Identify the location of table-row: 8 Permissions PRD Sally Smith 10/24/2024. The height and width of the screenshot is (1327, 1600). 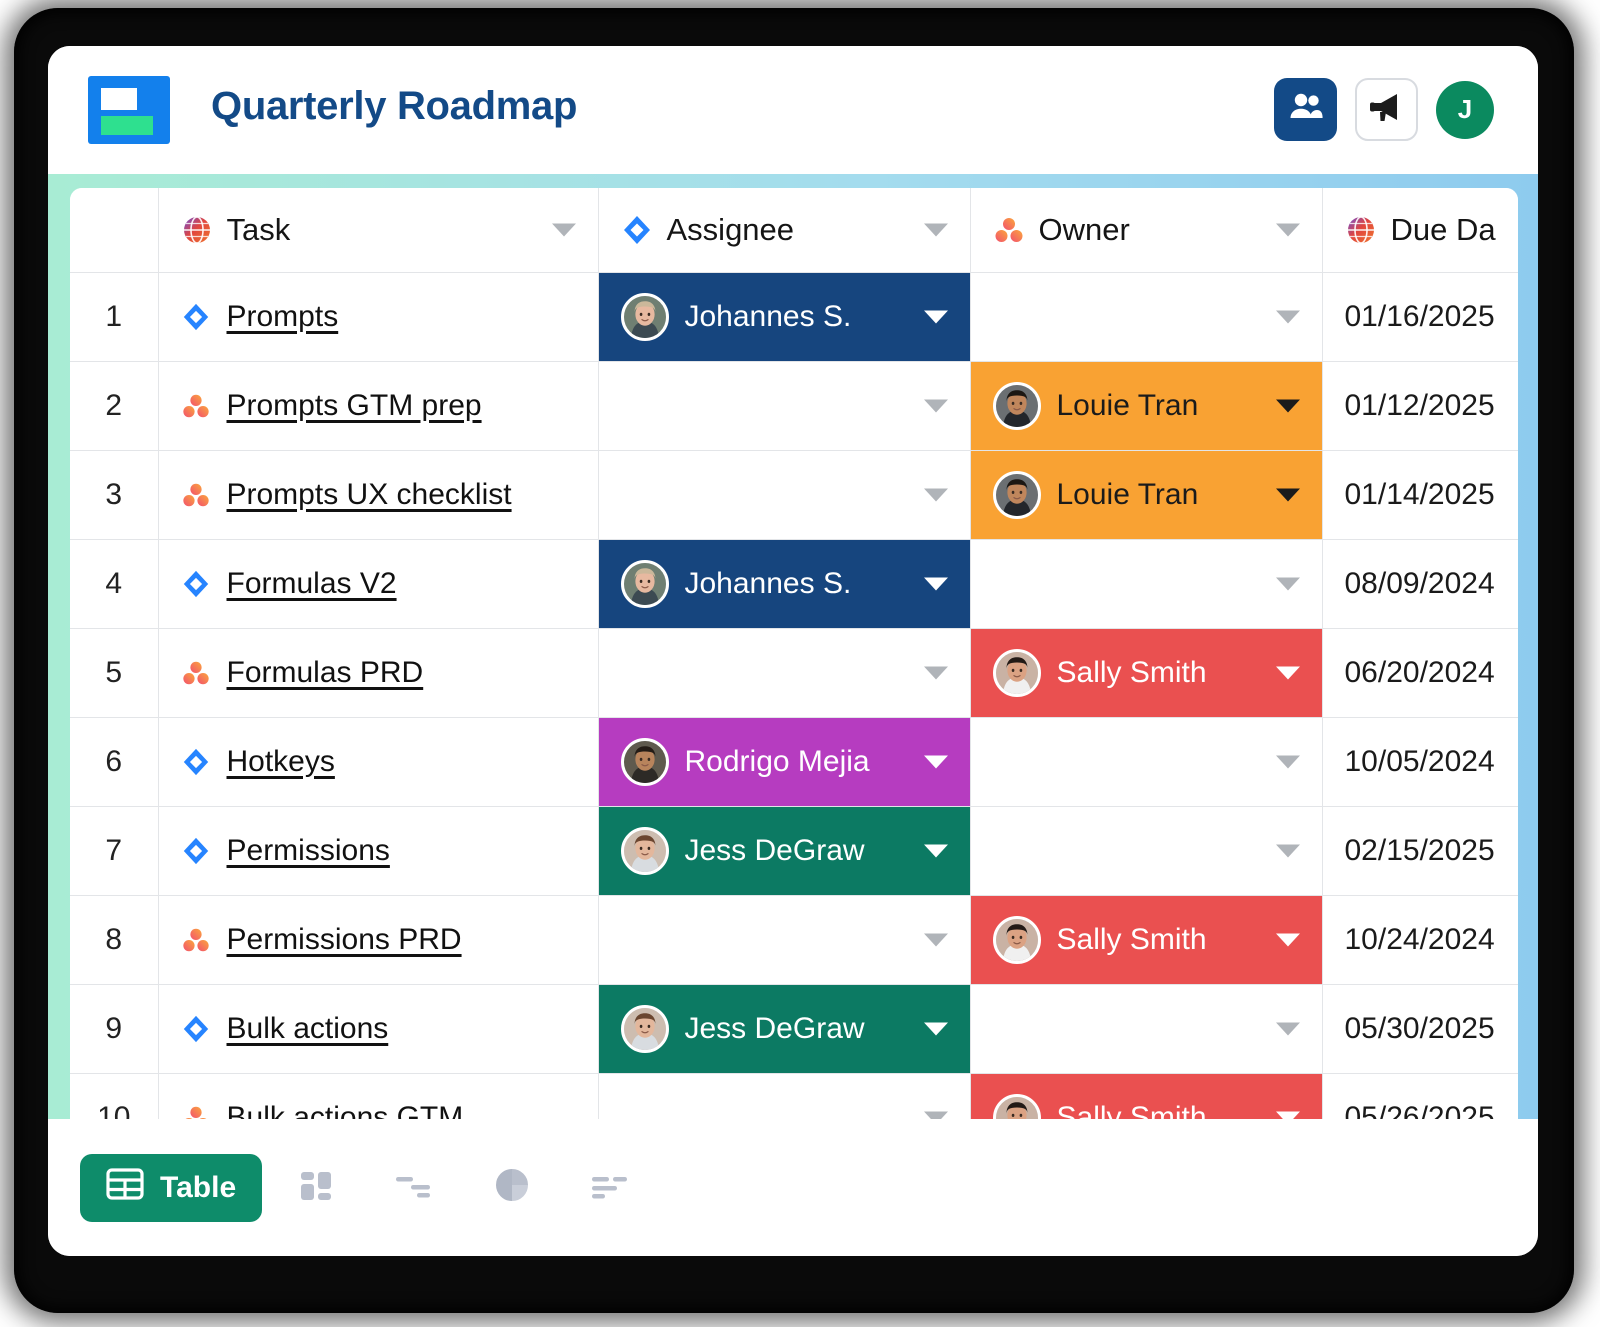
(794, 940).